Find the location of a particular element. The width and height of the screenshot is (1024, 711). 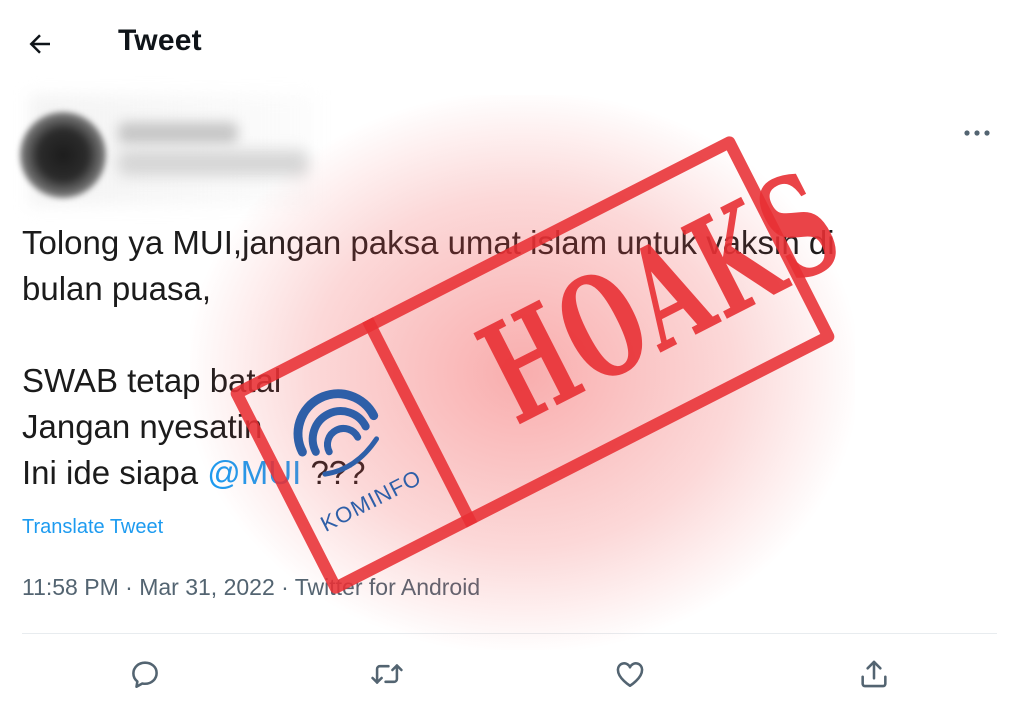

page-title: Tweet is located at coordinates (160, 40).